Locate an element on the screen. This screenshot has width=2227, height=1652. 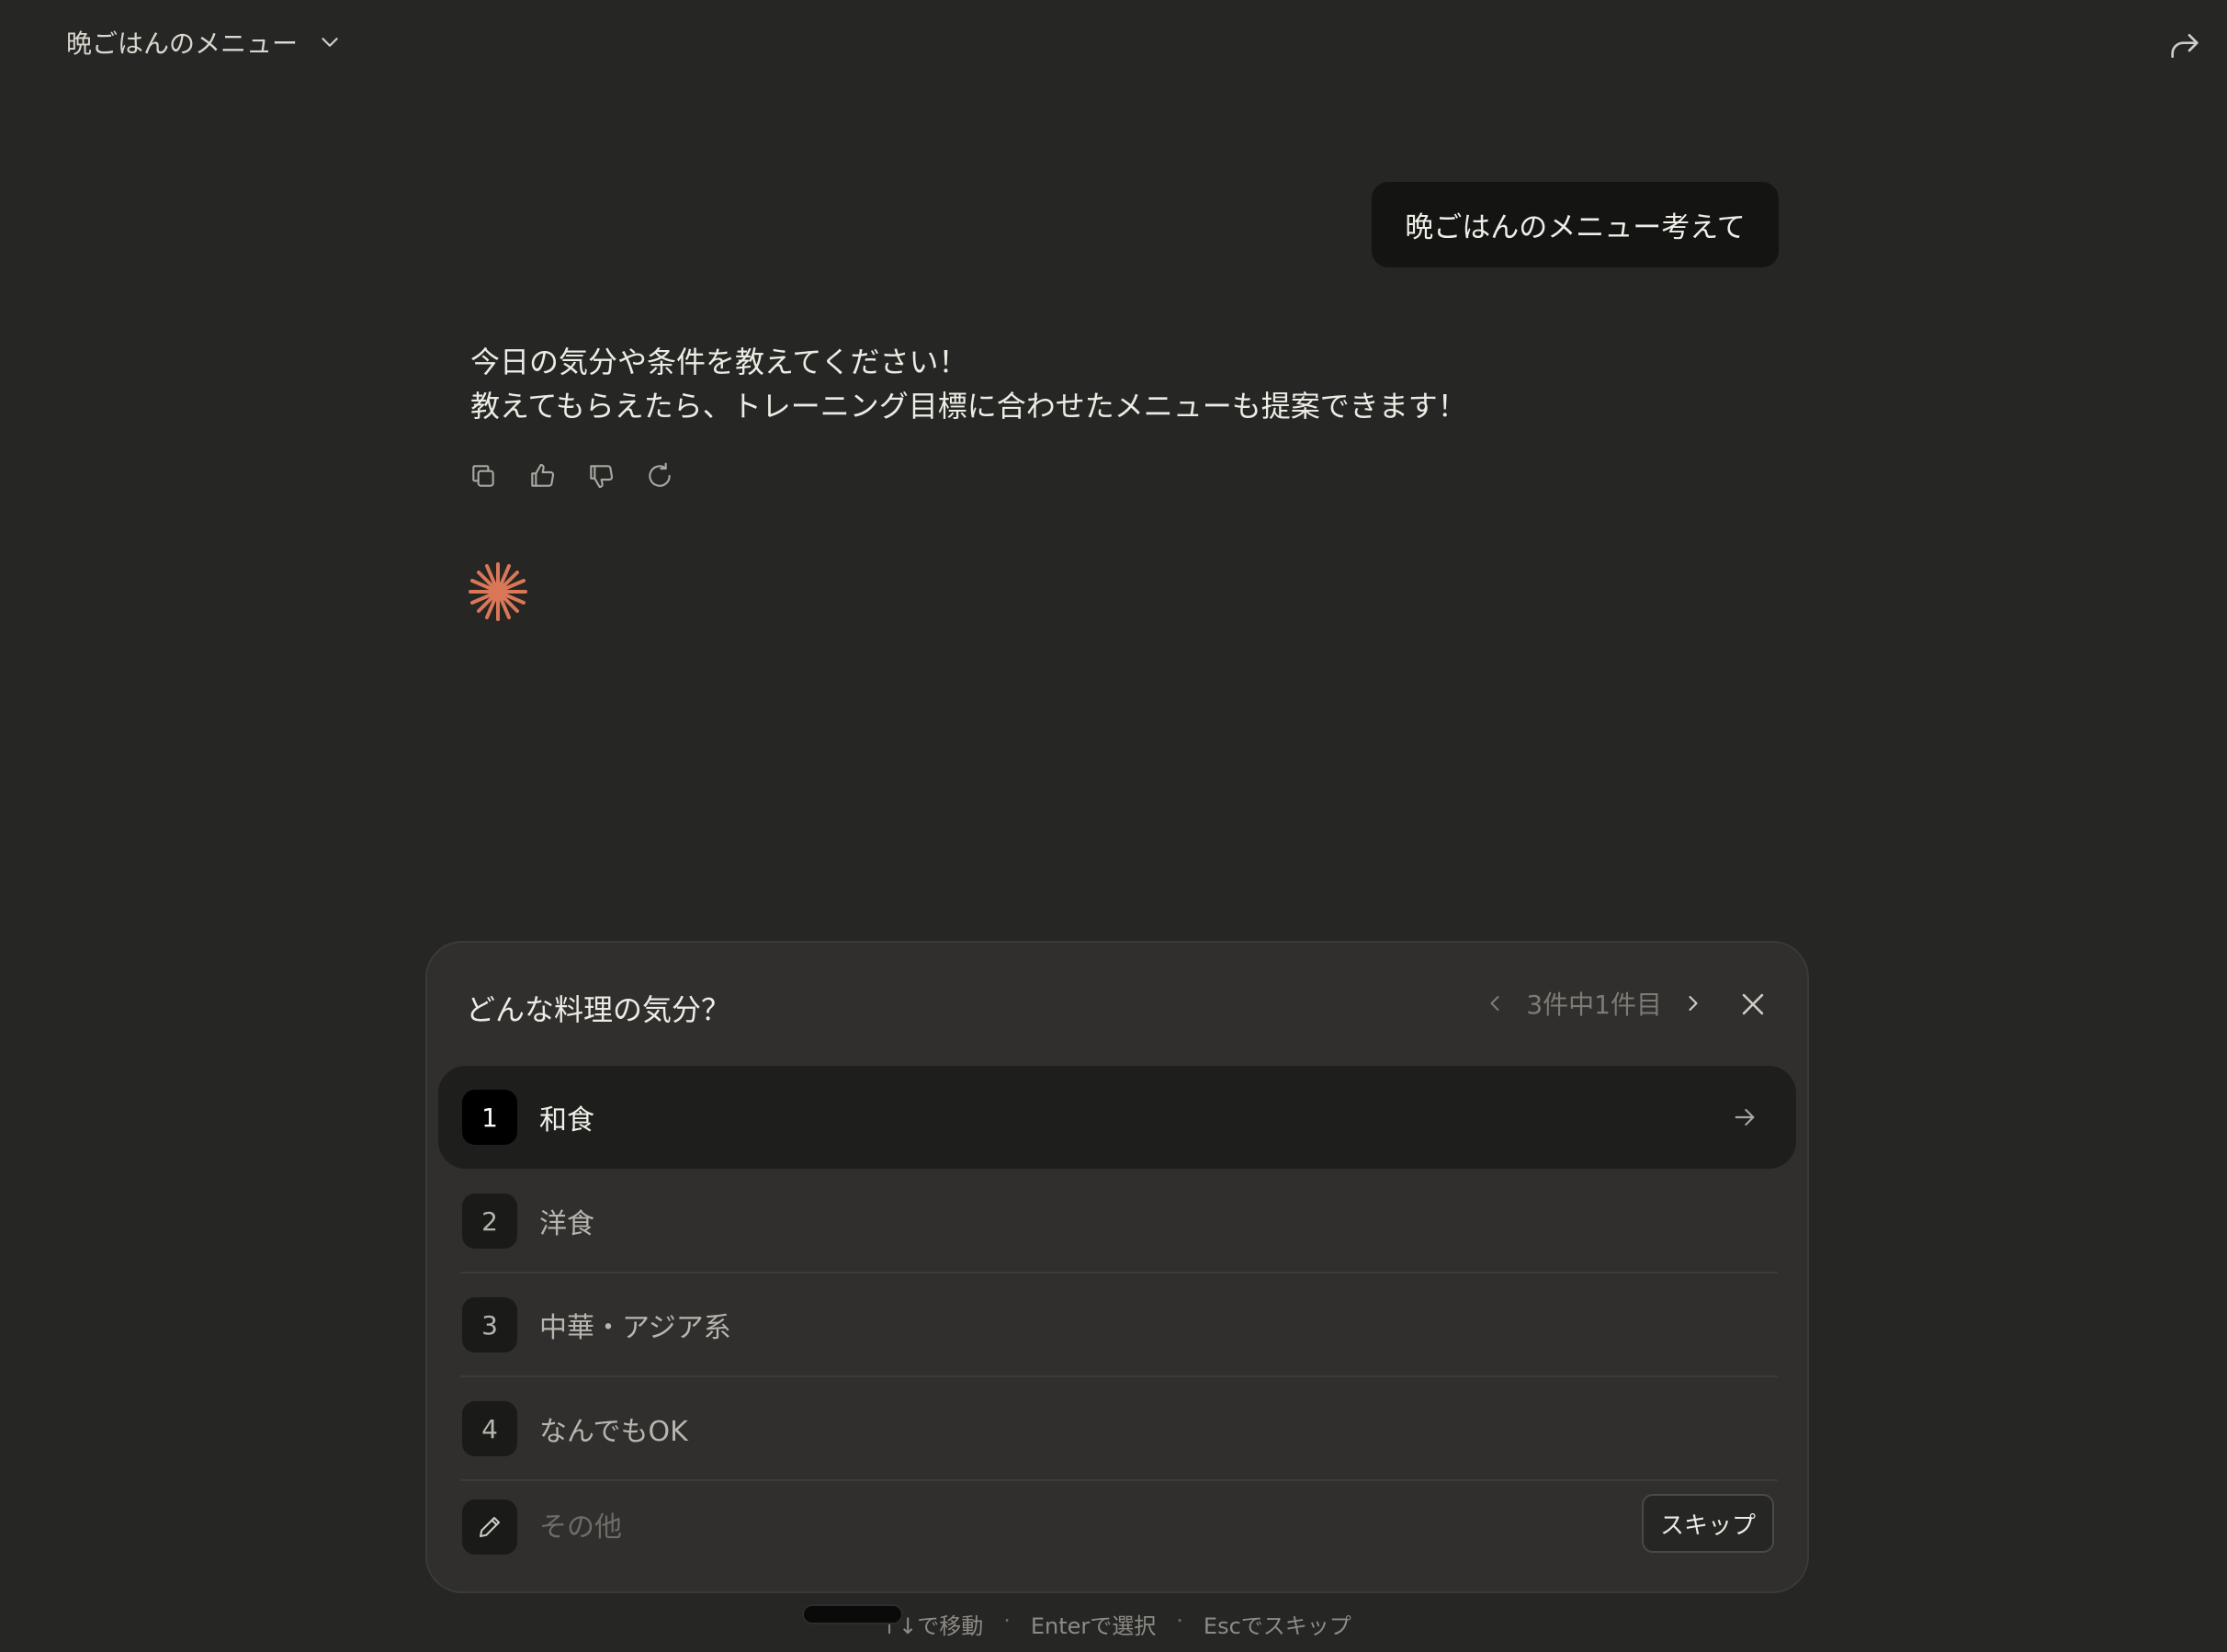
close-button is located at coordinates (1753, 1004).